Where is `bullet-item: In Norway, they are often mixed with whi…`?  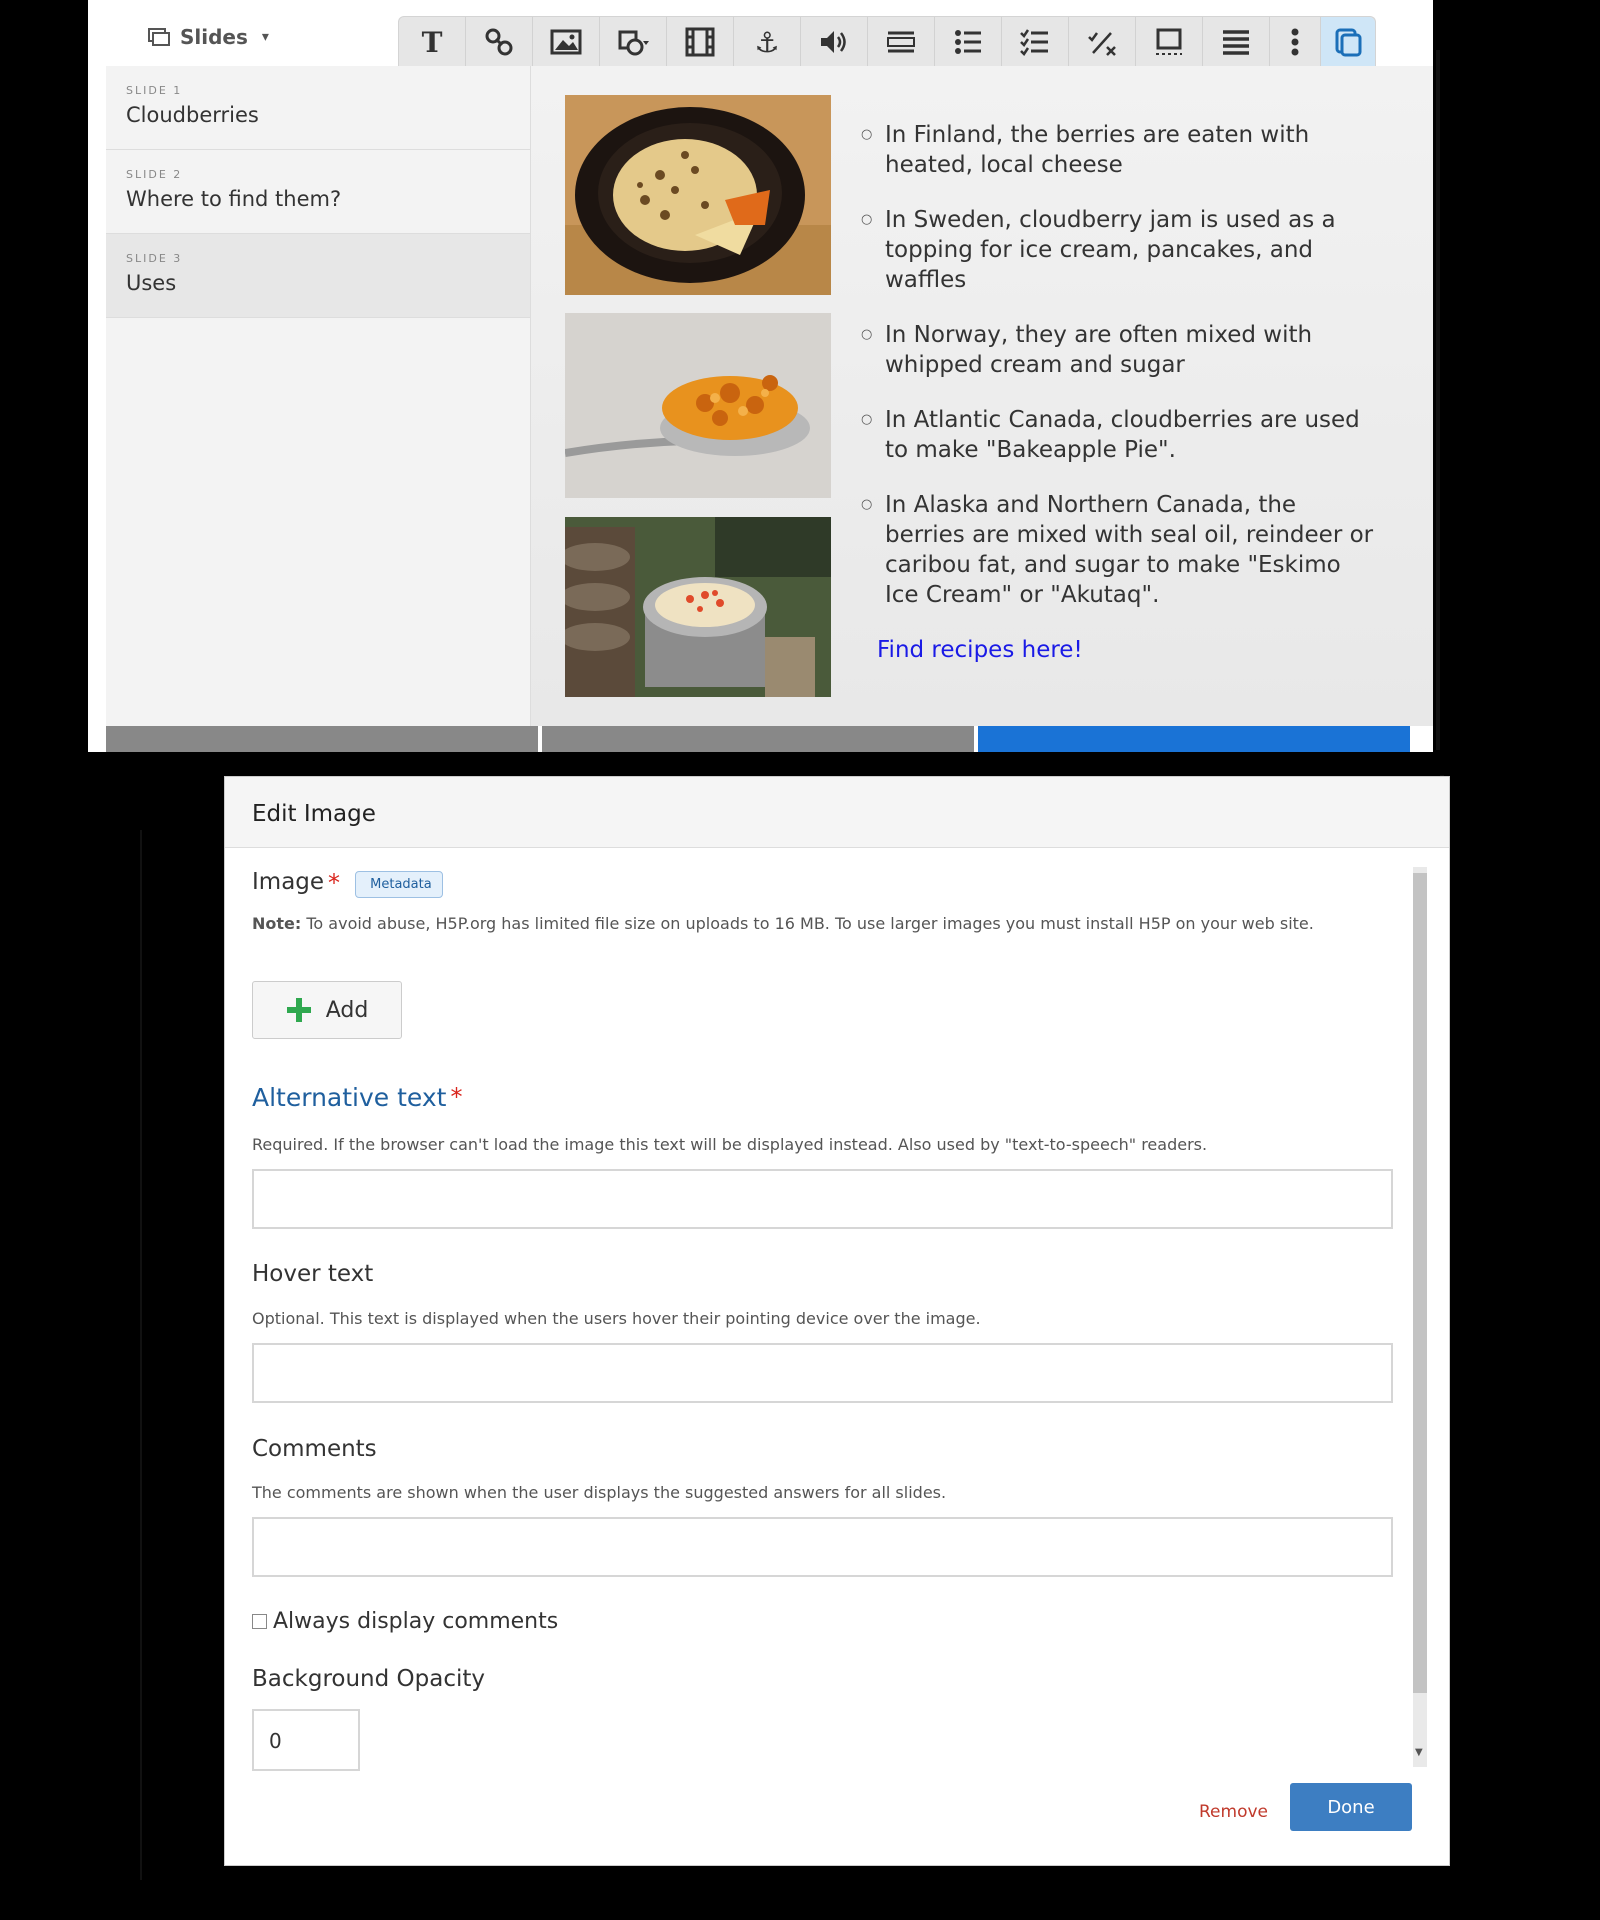 bullet-item: In Norway, they are often mixed with whi… is located at coordinates (1121, 350).